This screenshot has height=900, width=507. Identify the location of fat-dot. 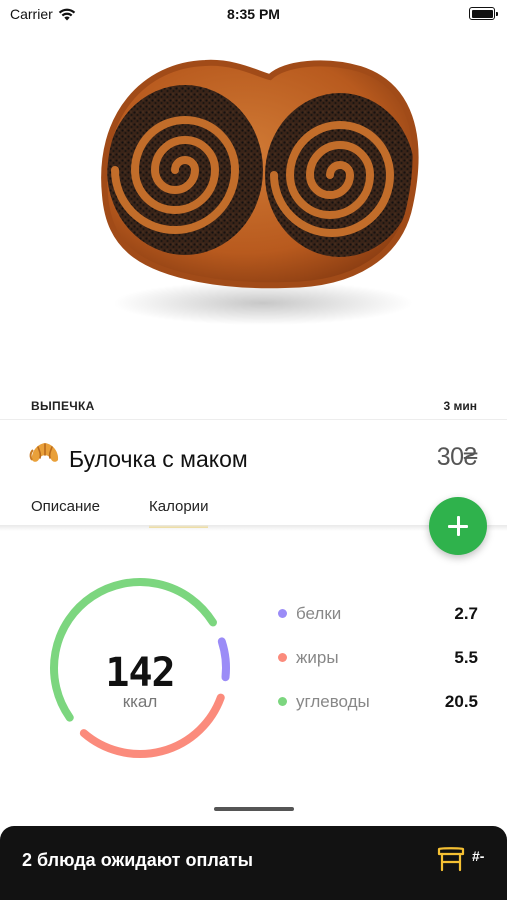
(282, 657).